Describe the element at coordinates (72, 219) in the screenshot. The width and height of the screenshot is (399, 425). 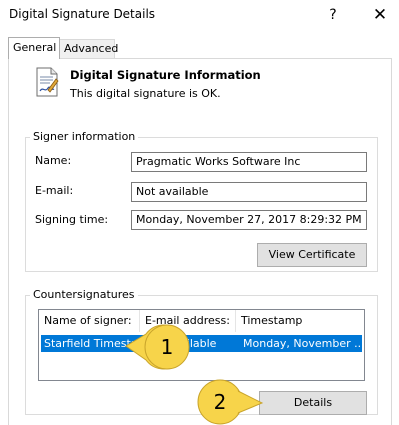
I see `signing-time-label: Signing time:` at that location.